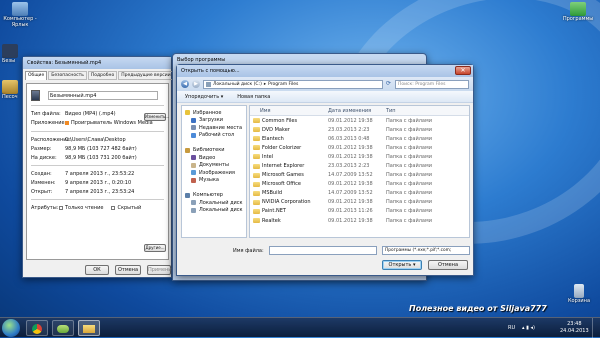  What do you see at coordinates (20, 22) in the screenshot?
I see `desktop-icon-label: Компьютер - Ярлык` at bounding box center [20, 22].